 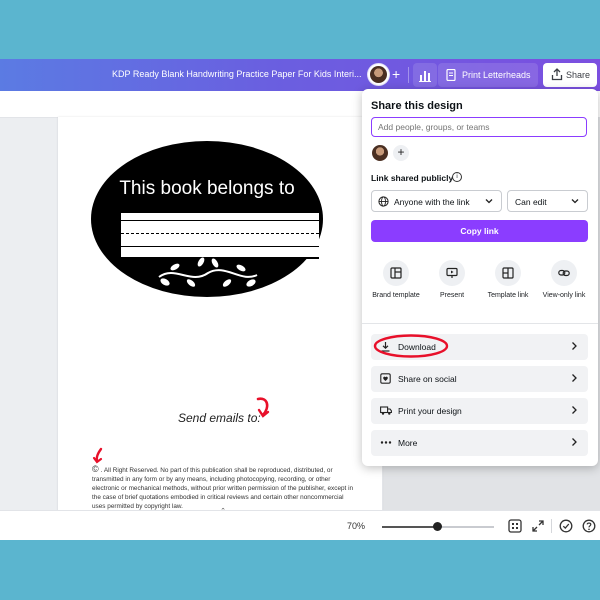 I want to click on template-link-icon, so click(x=508, y=273).